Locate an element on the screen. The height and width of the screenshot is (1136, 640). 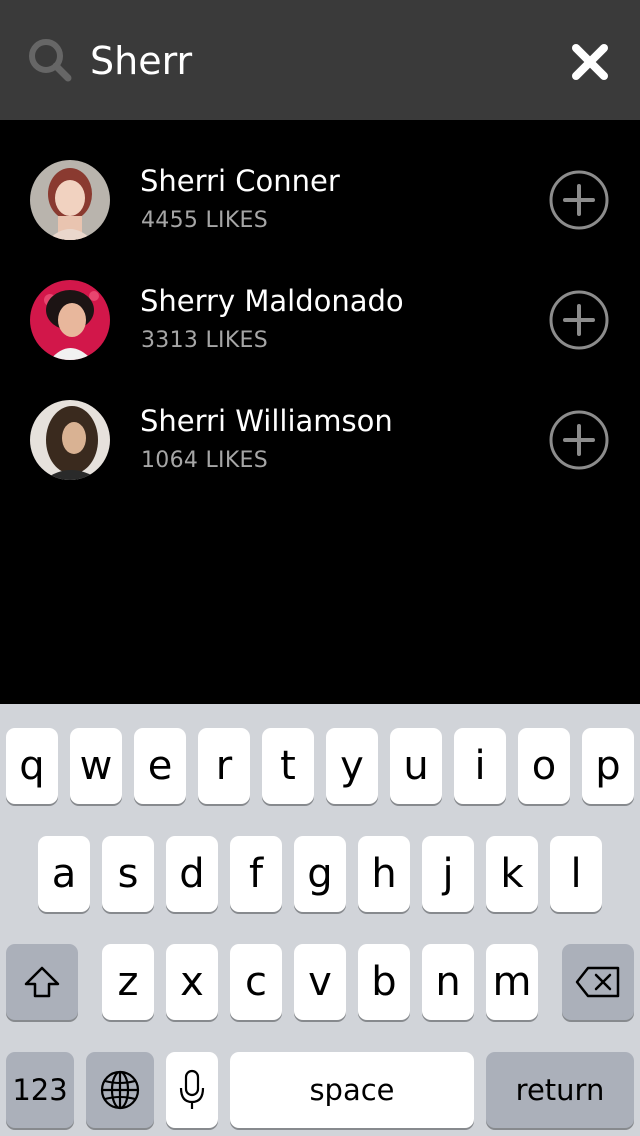
result-name: Sherri Conner is located at coordinates (240, 181).